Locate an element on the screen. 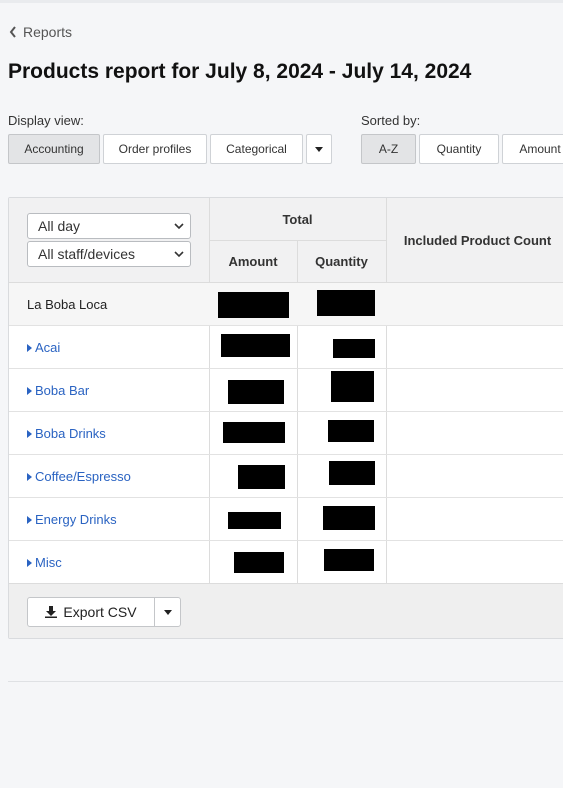 The width and height of the screenshot is (563, 788). category-label: Coffee/Espresso is located at coordinates (83, 476).